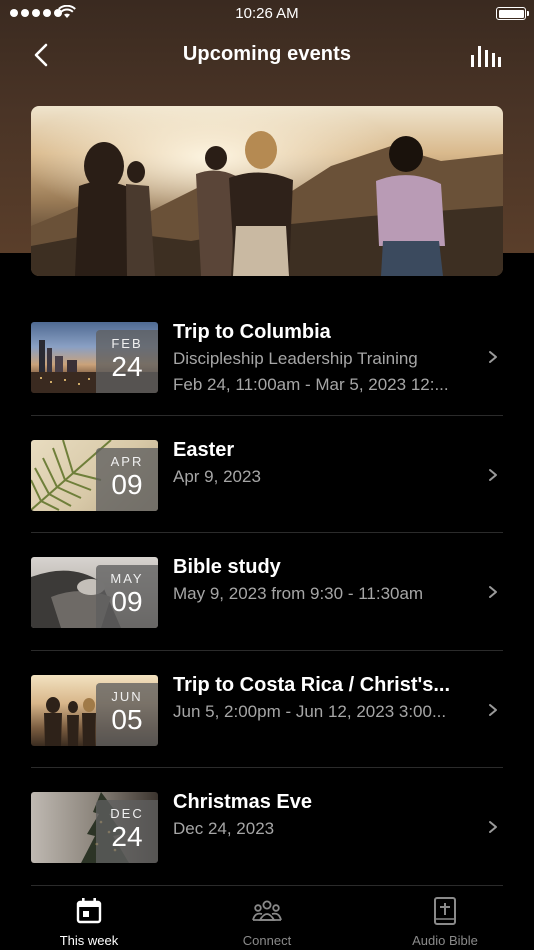  I want to click on status-bar: 10:26 AM, so click(267, 14).